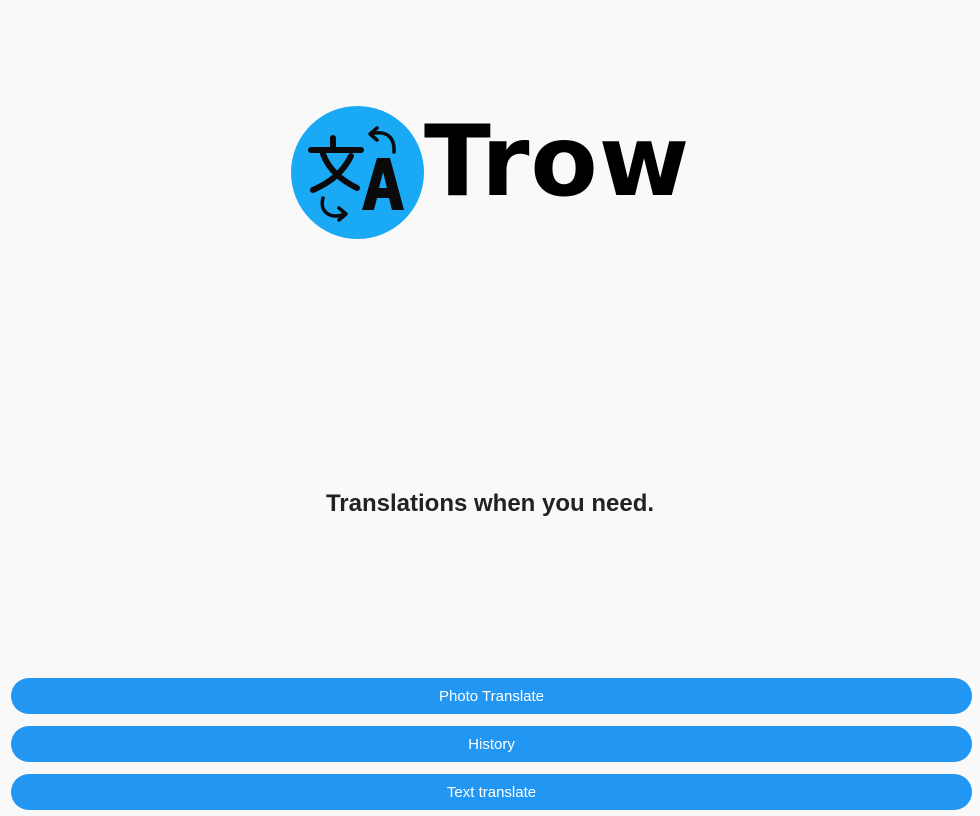 Image resolution: width=980 pixels, height=816 pixels. Describe the element at coordinates (491, 696) in the screenshot. I see `photo-translate-button: Photo Translate` at that location.